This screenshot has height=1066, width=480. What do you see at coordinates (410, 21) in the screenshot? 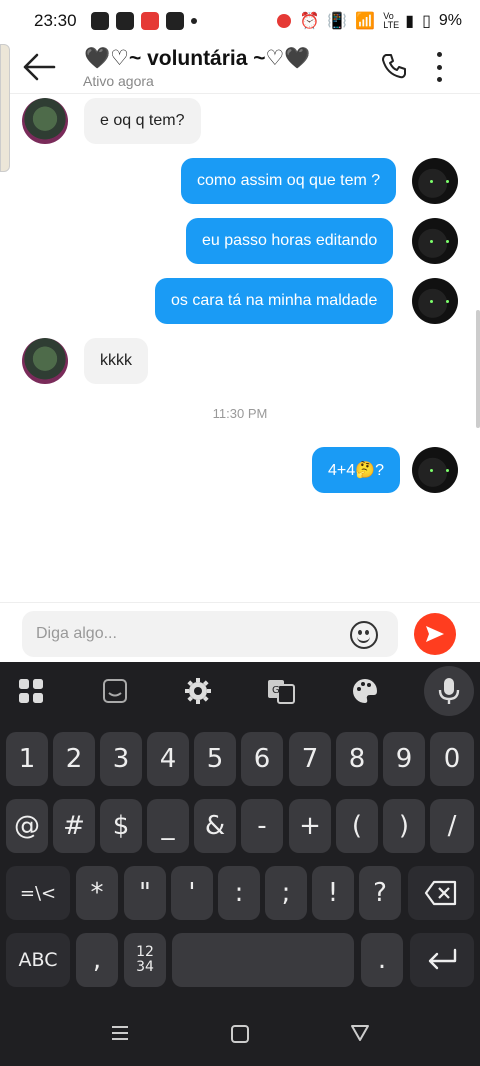
I see `signal-icon: ▮` at bounding box center [410, 21].